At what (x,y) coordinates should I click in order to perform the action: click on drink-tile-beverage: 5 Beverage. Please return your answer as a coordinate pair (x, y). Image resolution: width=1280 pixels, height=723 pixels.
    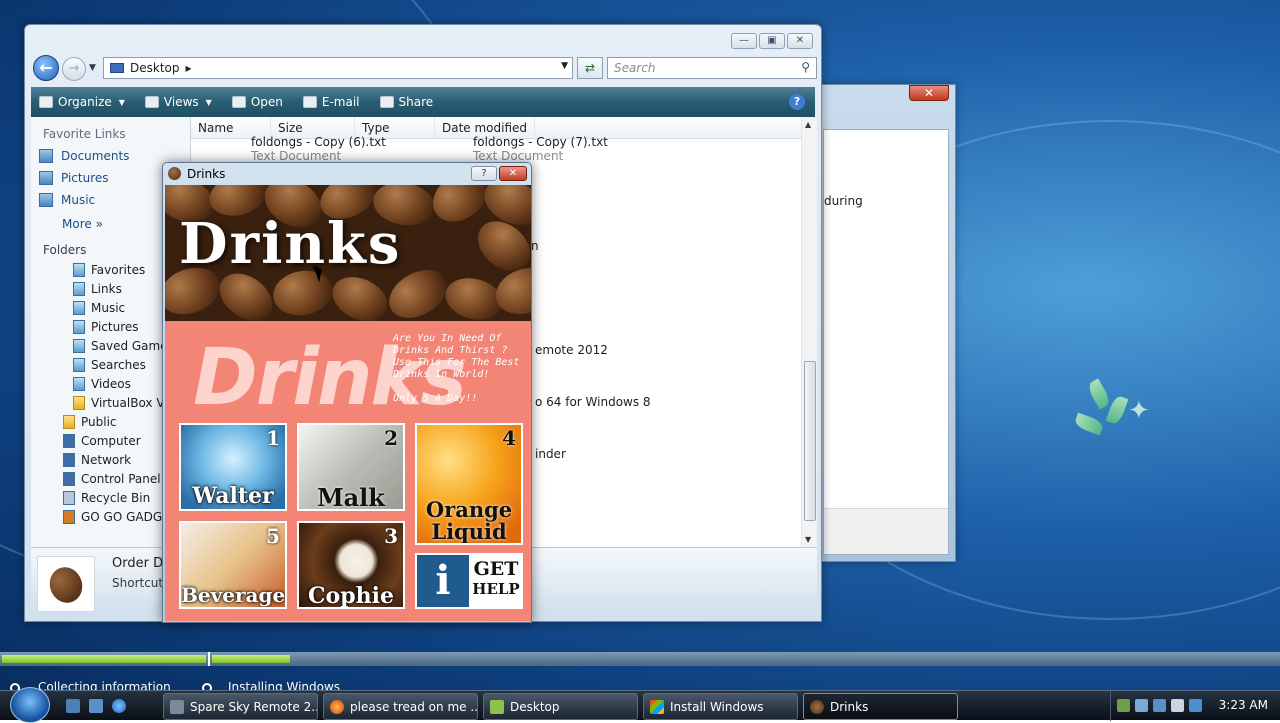
    Looking at the image, I should click on (233, 565).